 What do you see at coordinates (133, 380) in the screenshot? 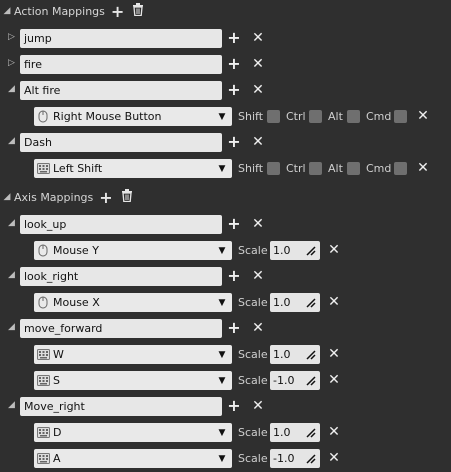
I see `key-select-dropdown: S ▼` at bounding box center [133, 380].